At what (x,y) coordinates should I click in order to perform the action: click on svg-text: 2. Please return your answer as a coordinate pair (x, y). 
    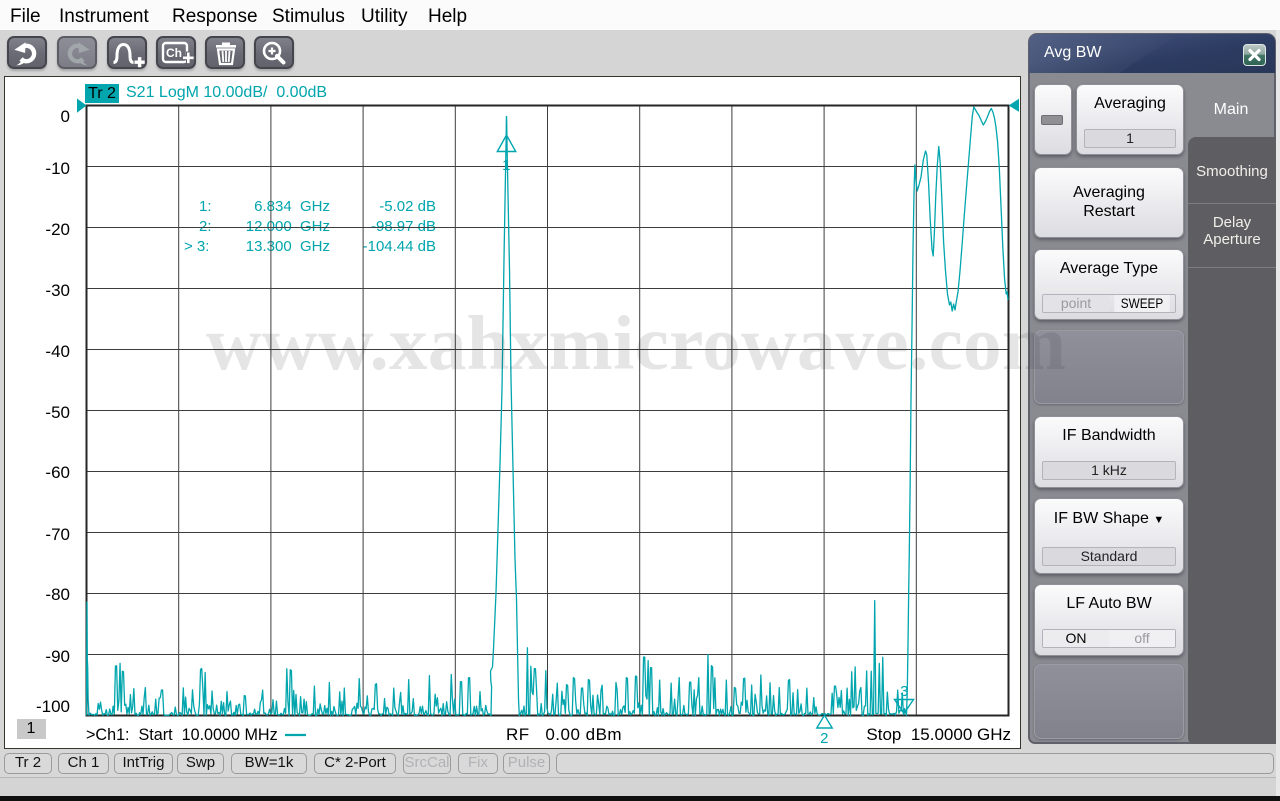
    Looking at the image, I should click on (824, 738).